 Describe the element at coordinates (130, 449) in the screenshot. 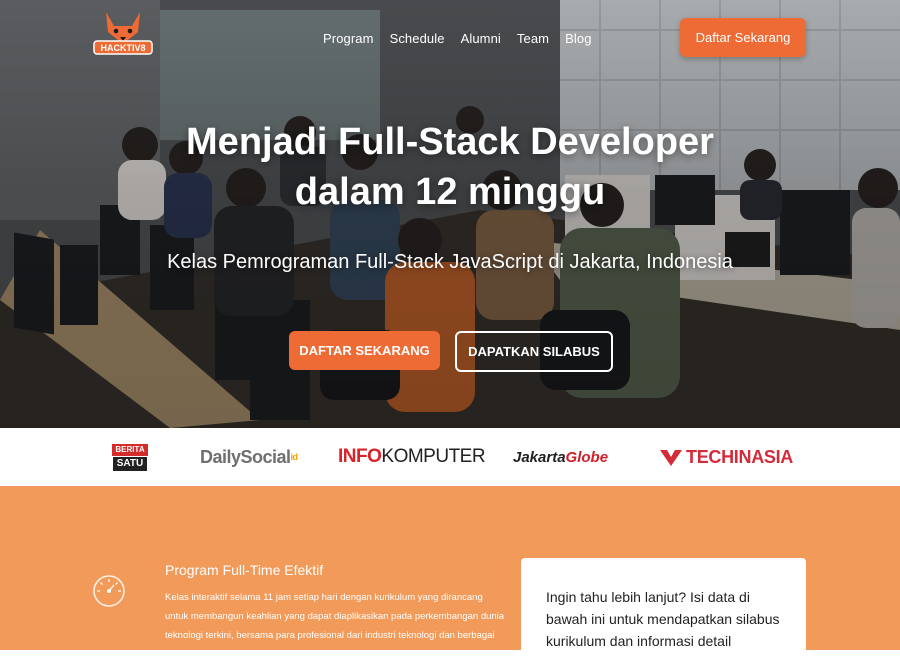

I see `beritasatu-logo-top: BERITA` at that location.